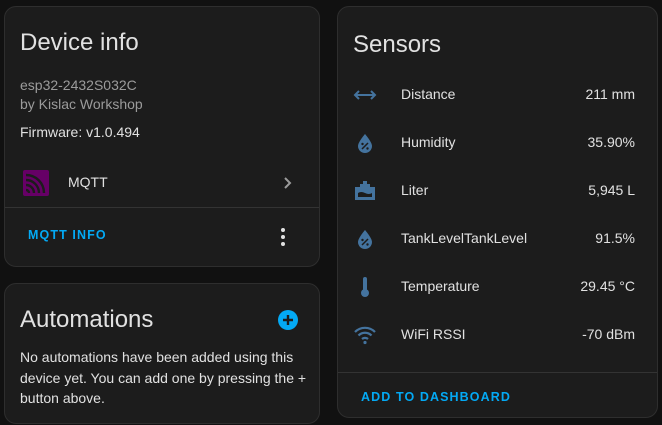 This screenshot has width=662, height=425. I want to click on sensor-value: -70 dBm, so click(608, 334).